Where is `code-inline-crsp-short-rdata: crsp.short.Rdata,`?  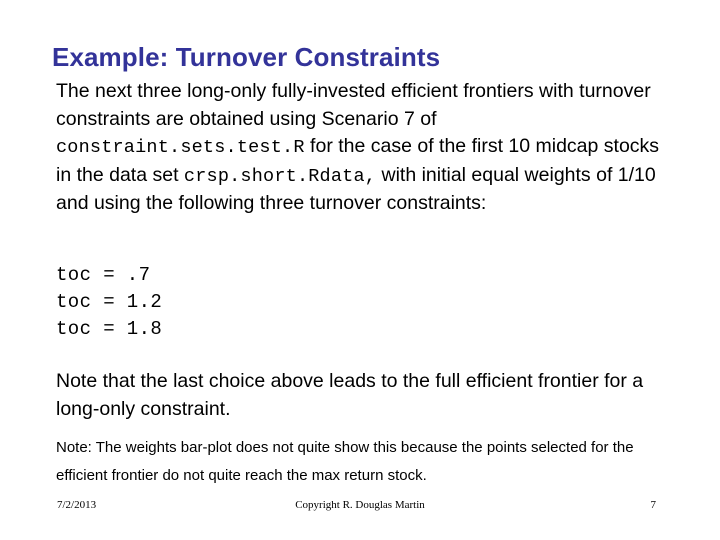
code-inline-crsp-short-rdata: crsp.short.Rdata, is located at coordinates (280, 176).